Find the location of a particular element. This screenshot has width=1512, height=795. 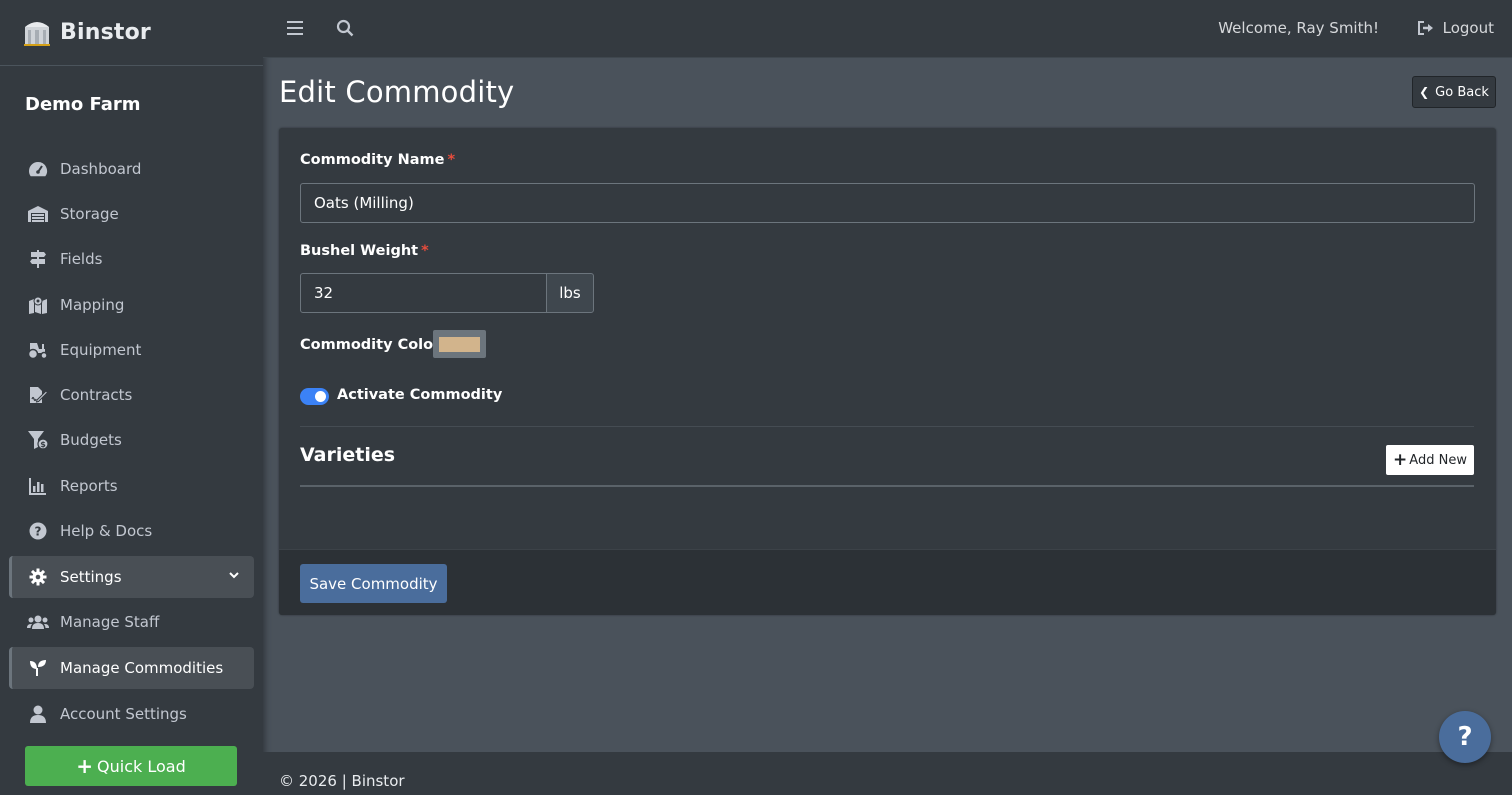

question-circle-icon: ? is located at coordinates (38, 531).